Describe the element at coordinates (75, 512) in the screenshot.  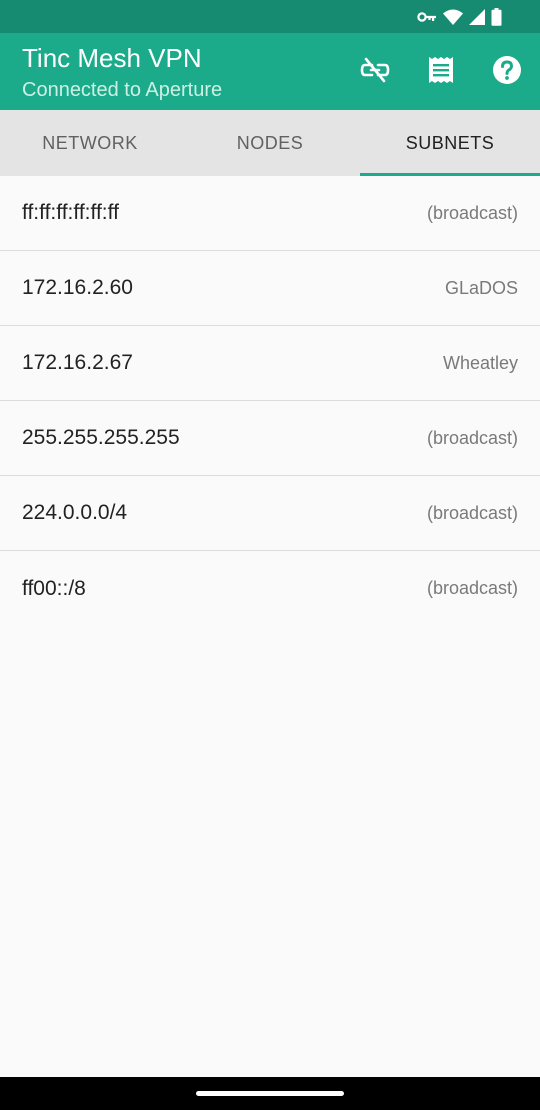
I see `subnet-address: 224.0.0.0/4` at that location.